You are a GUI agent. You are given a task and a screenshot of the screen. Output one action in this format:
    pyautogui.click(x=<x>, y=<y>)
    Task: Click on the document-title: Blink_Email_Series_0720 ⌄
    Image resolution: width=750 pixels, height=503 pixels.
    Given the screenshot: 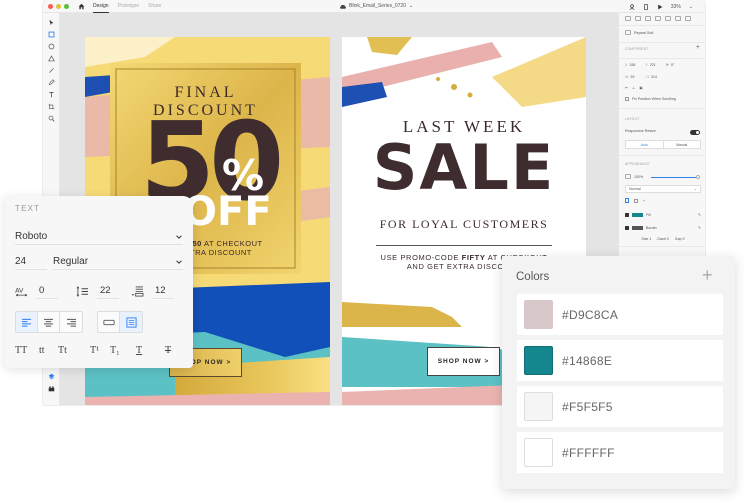 What is the action you would take?
    pyautogui.click(x=376, y=6)
    